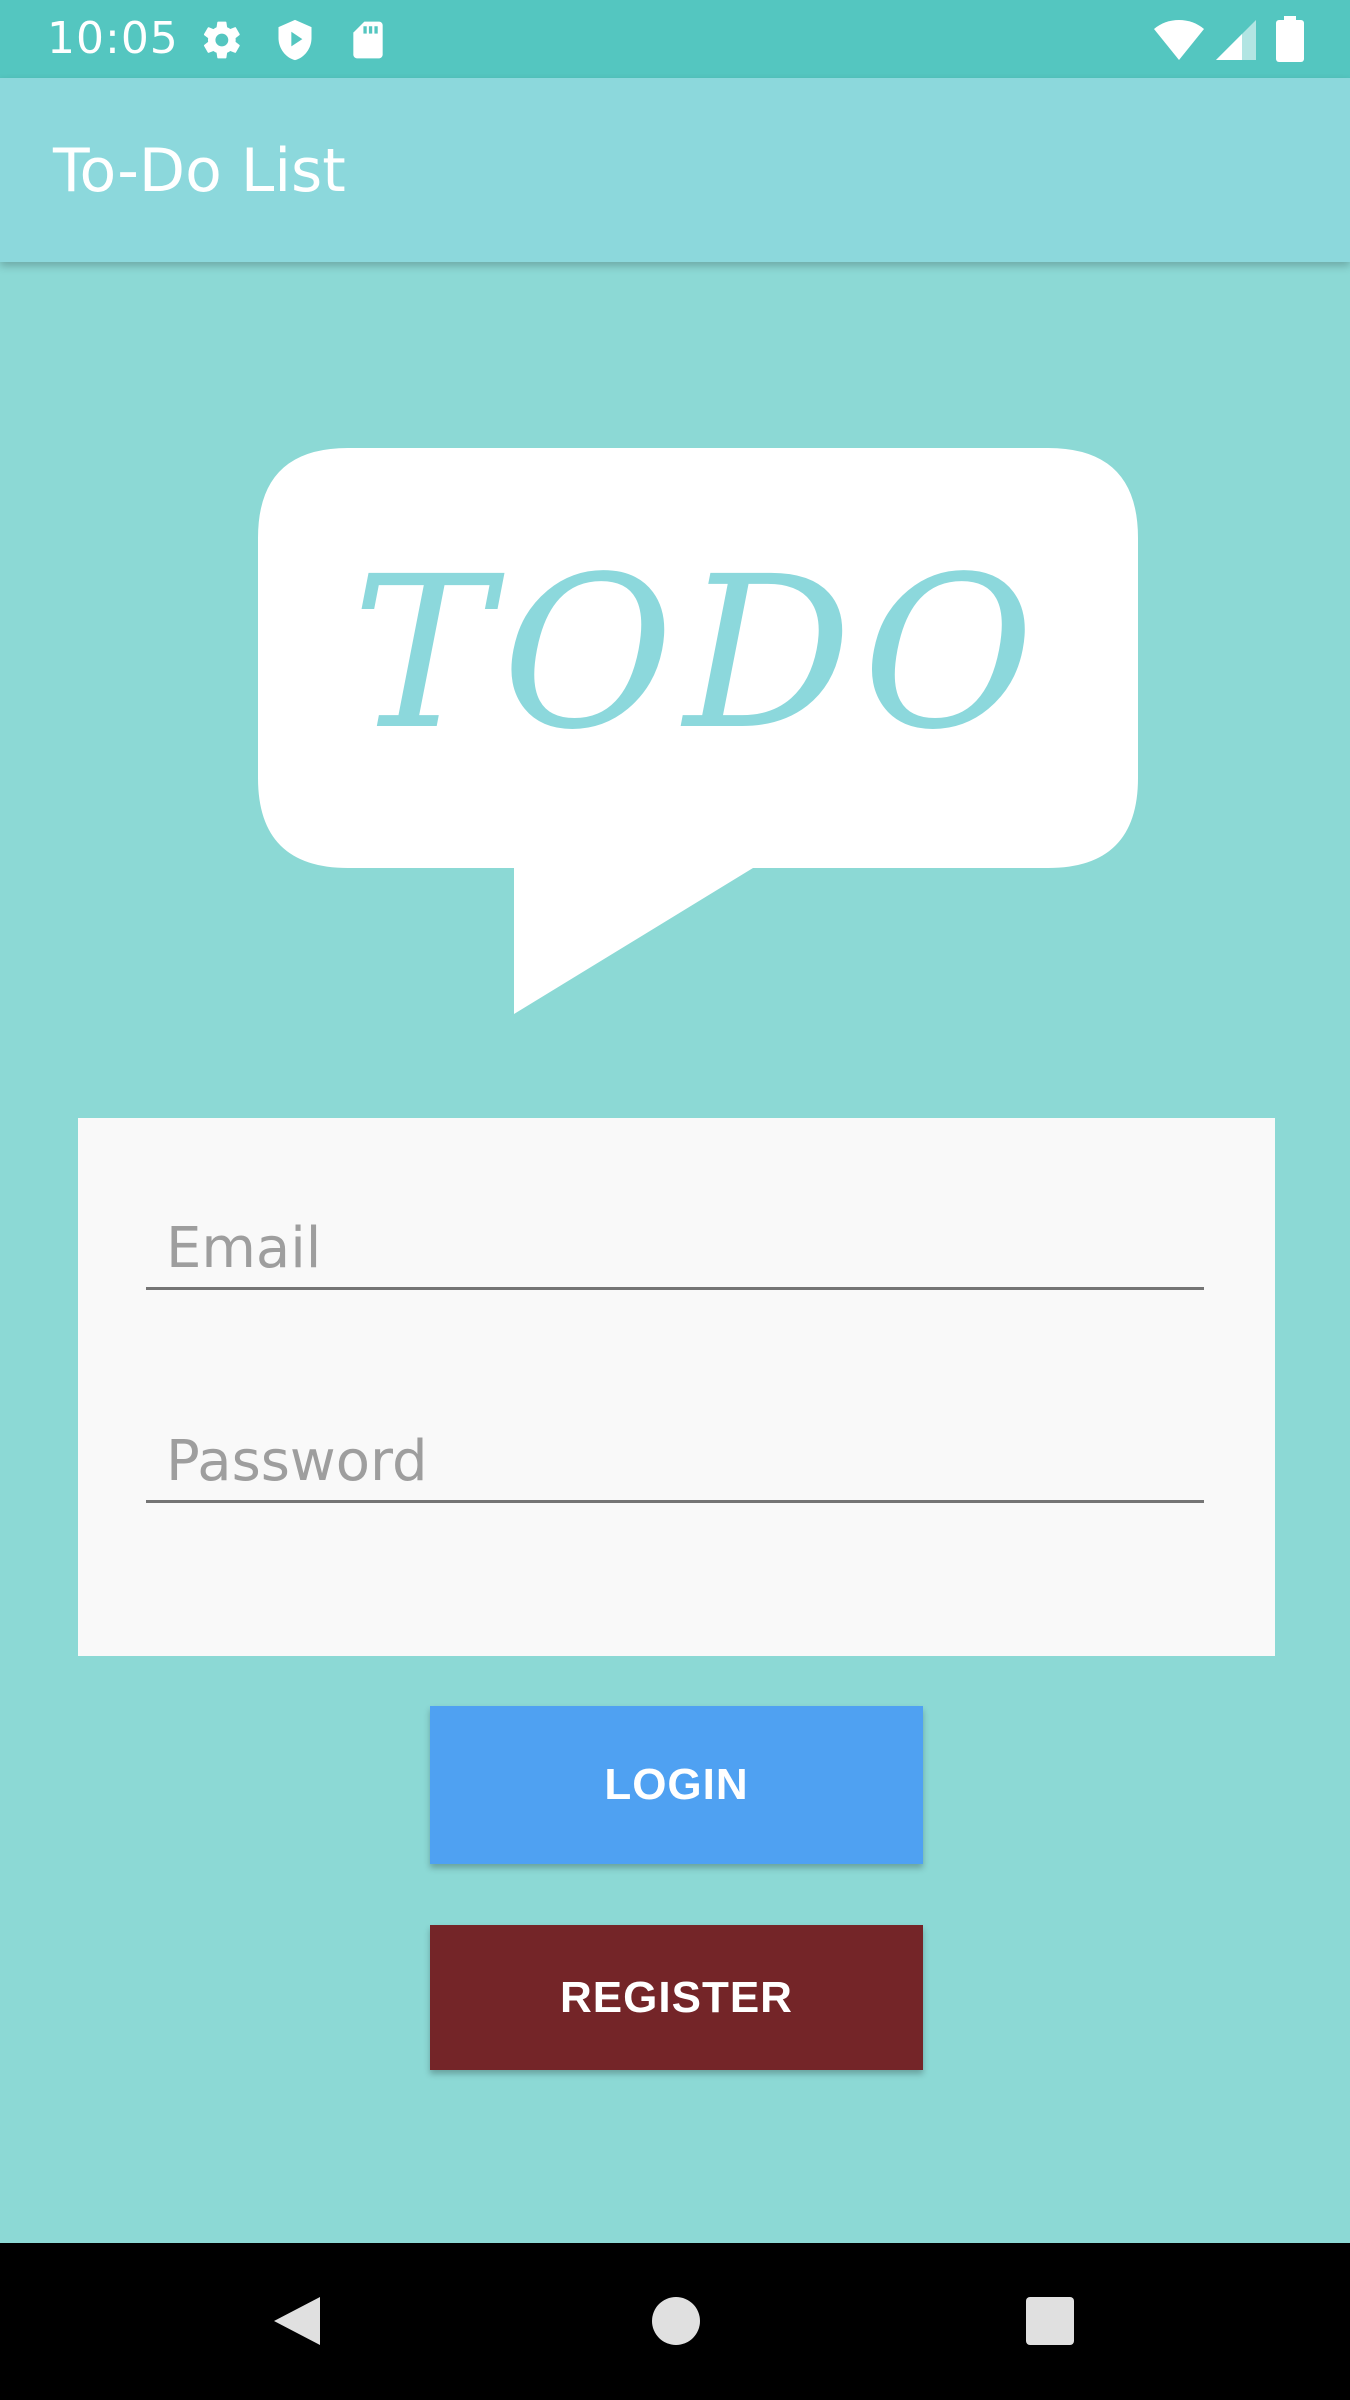 This screenshot has height=2400, width=1350. I want to click on system-navigation-bar, so click(675, 2321).